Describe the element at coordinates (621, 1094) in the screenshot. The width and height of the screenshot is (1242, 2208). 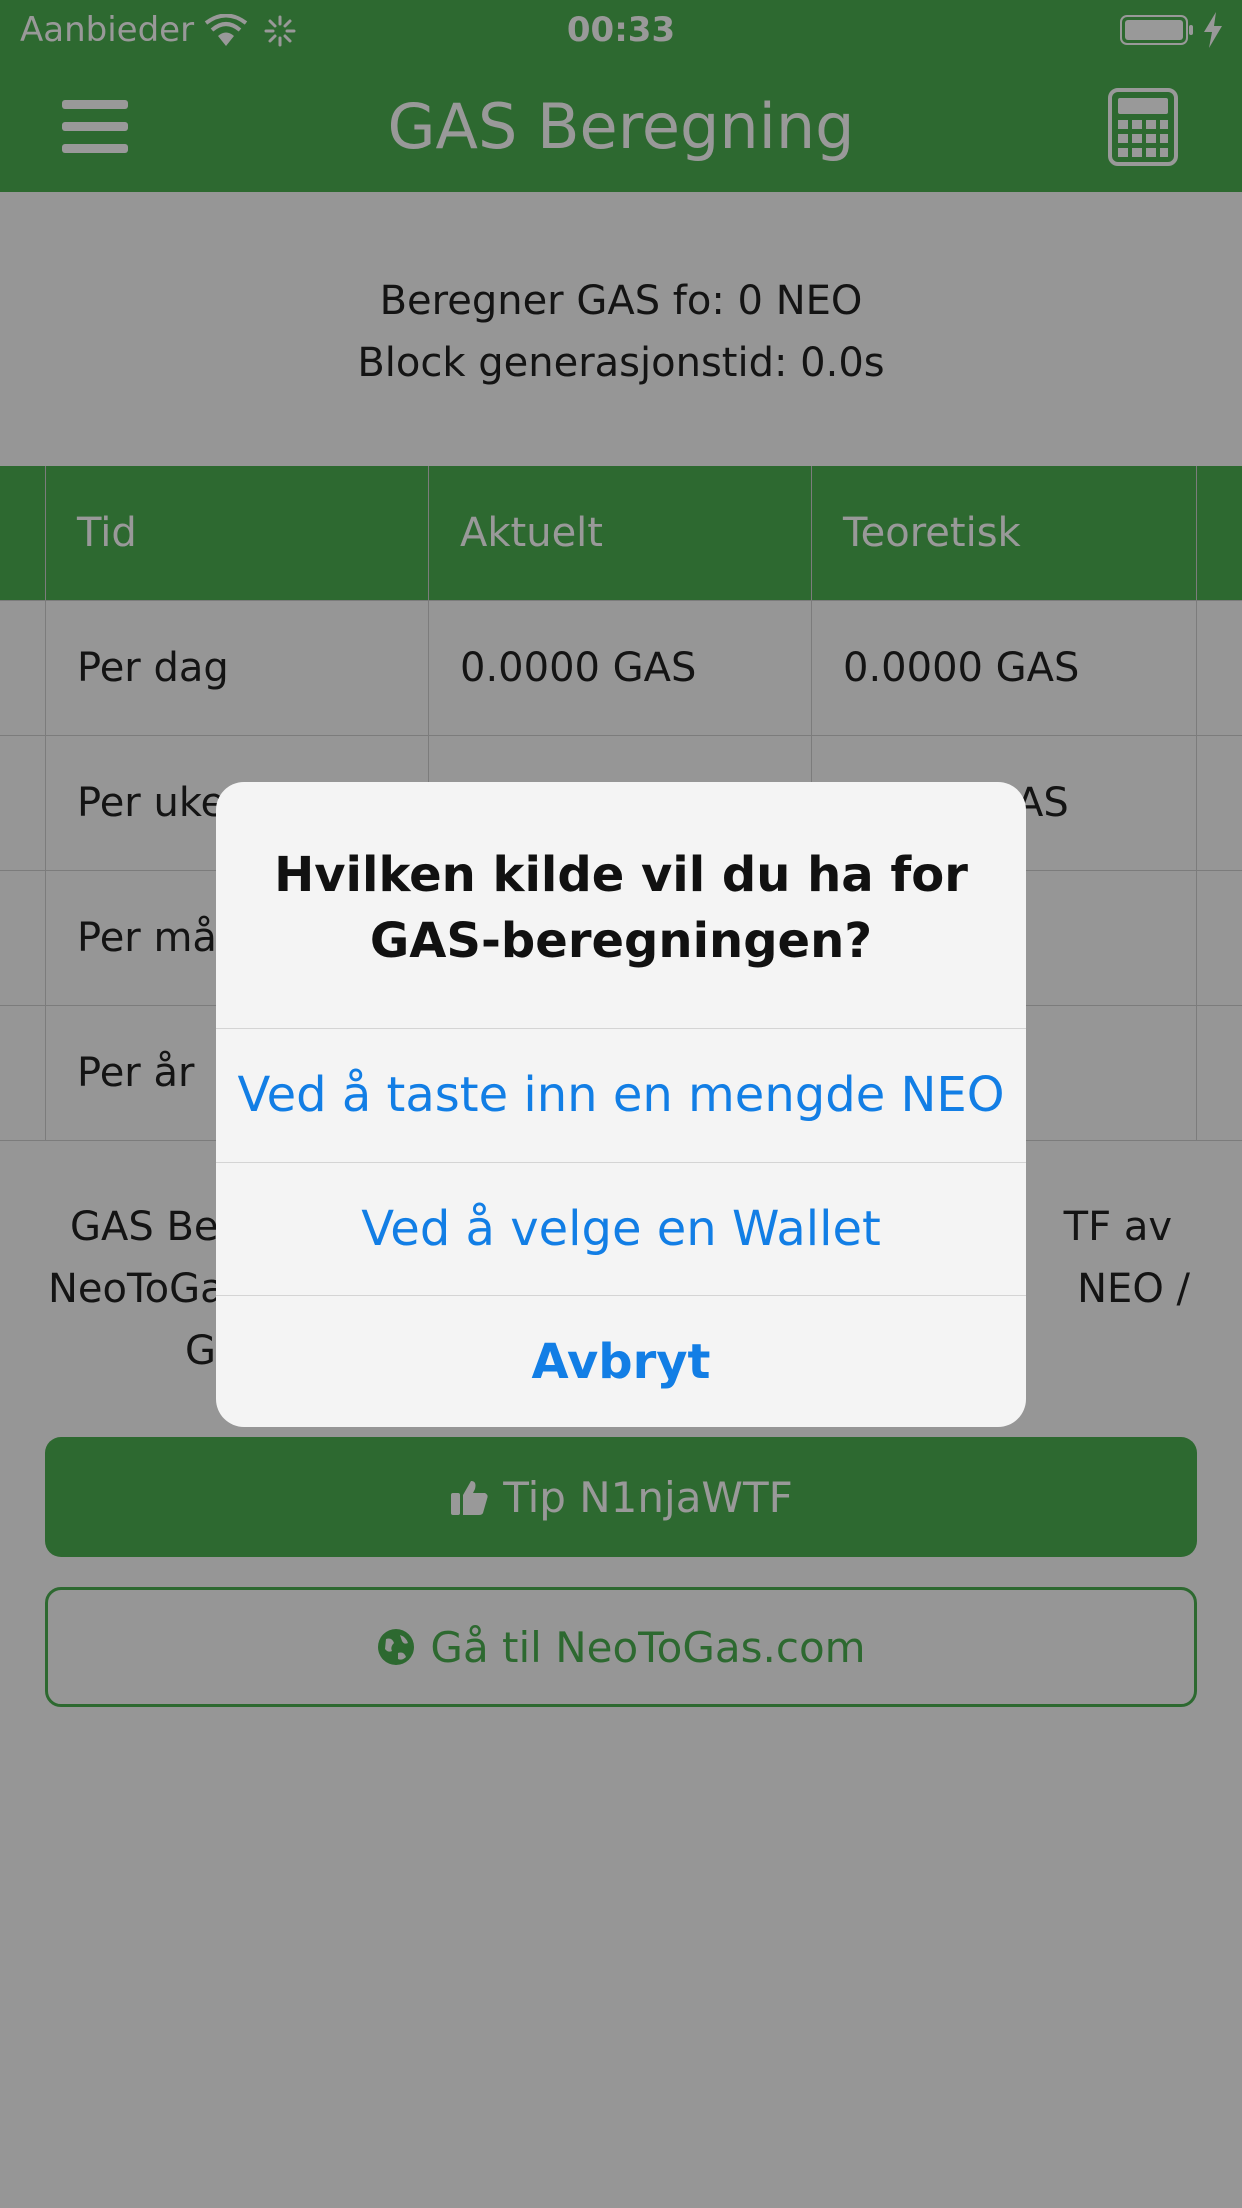
I see `enter-neo-amount-button: Ved å taste inn en mengde NEO` at that location.